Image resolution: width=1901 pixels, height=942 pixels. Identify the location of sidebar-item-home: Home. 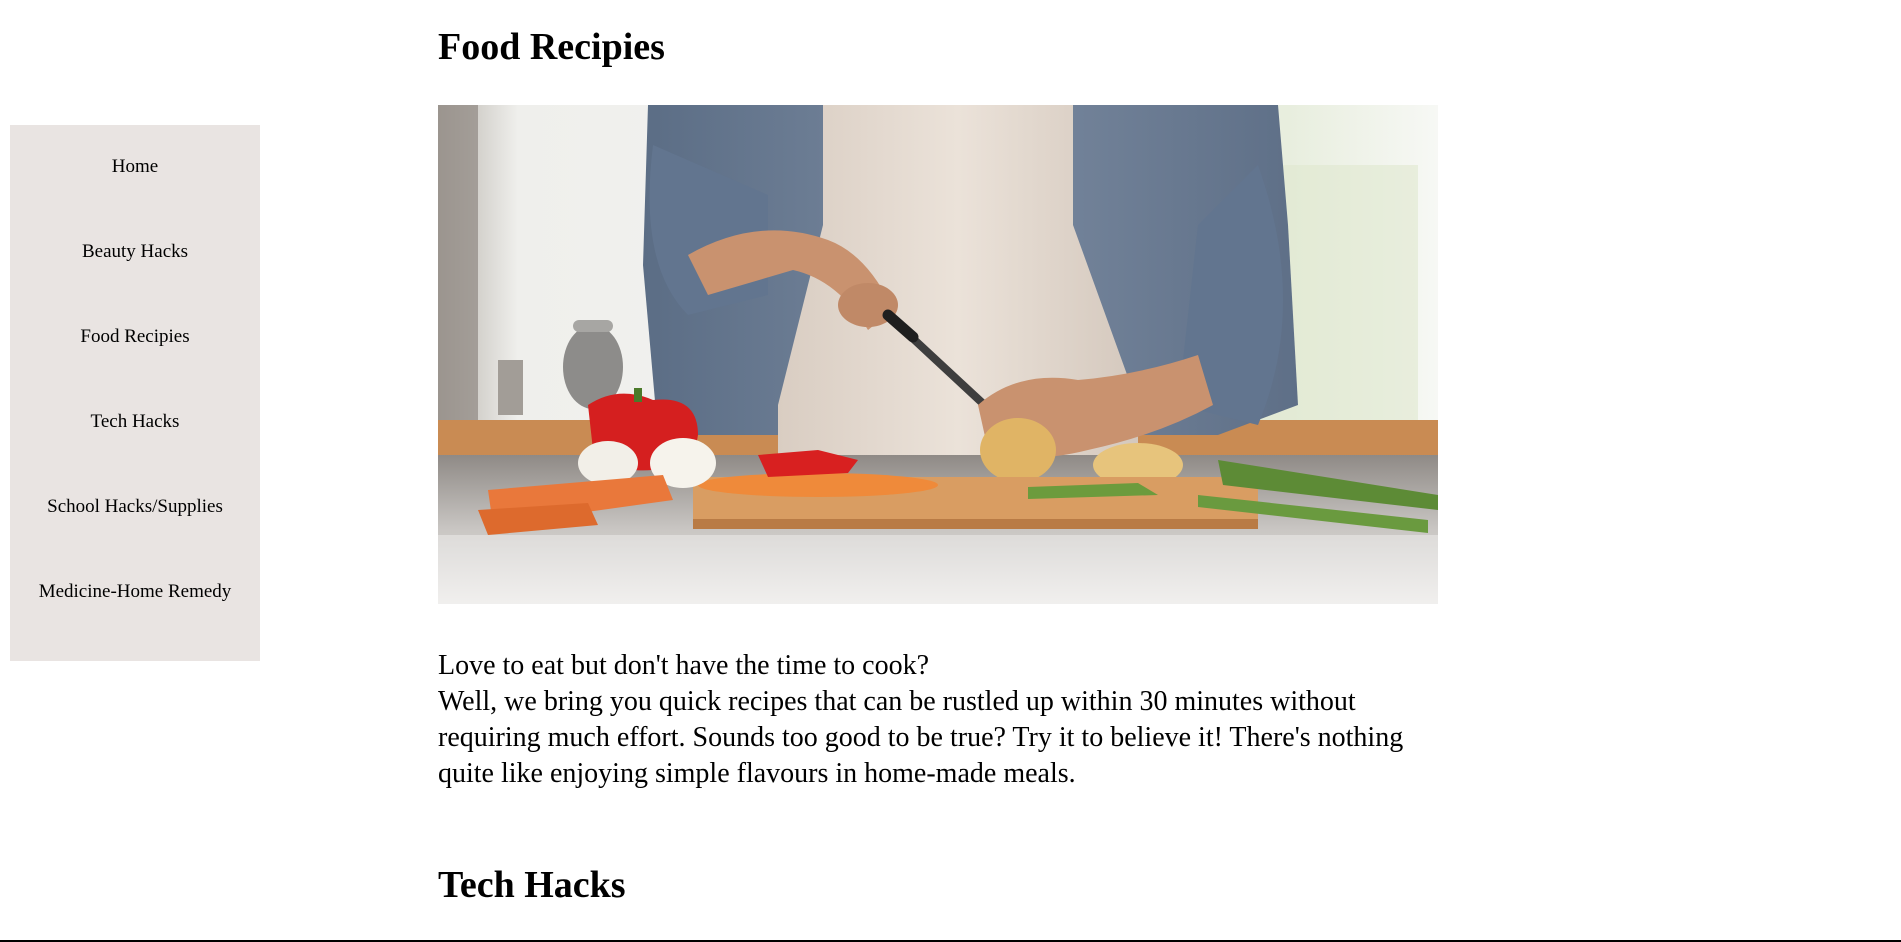
(135, 166).